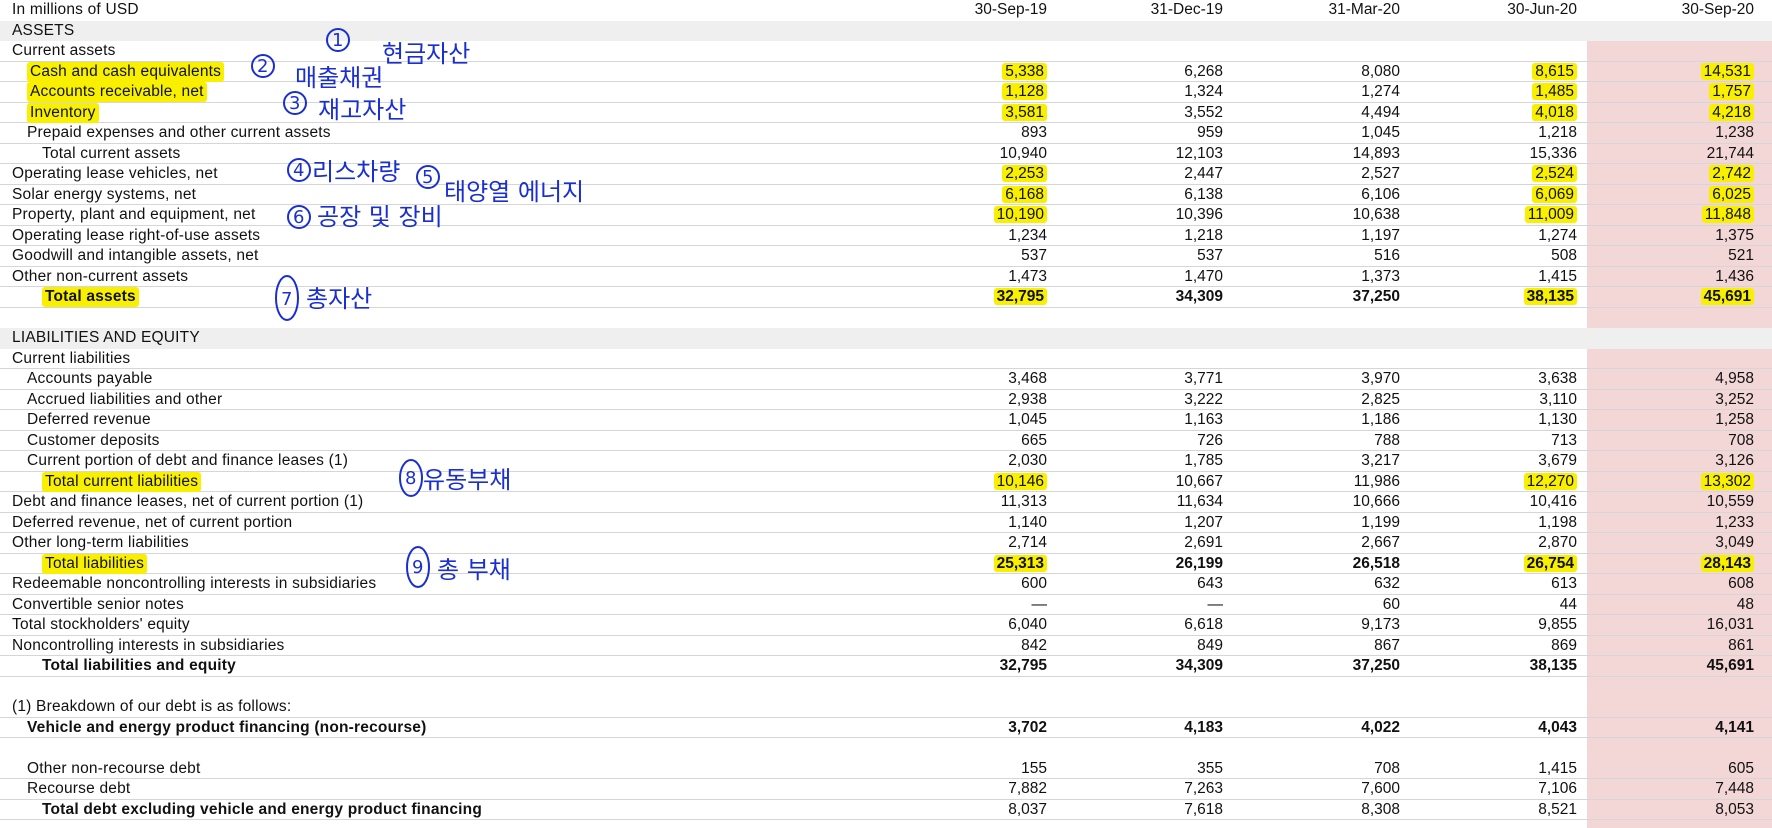  What do you see at coordinates (1689, 625) in the screenshot?
I see `cell-value: 16,031` at bounding box center [1689, 625].